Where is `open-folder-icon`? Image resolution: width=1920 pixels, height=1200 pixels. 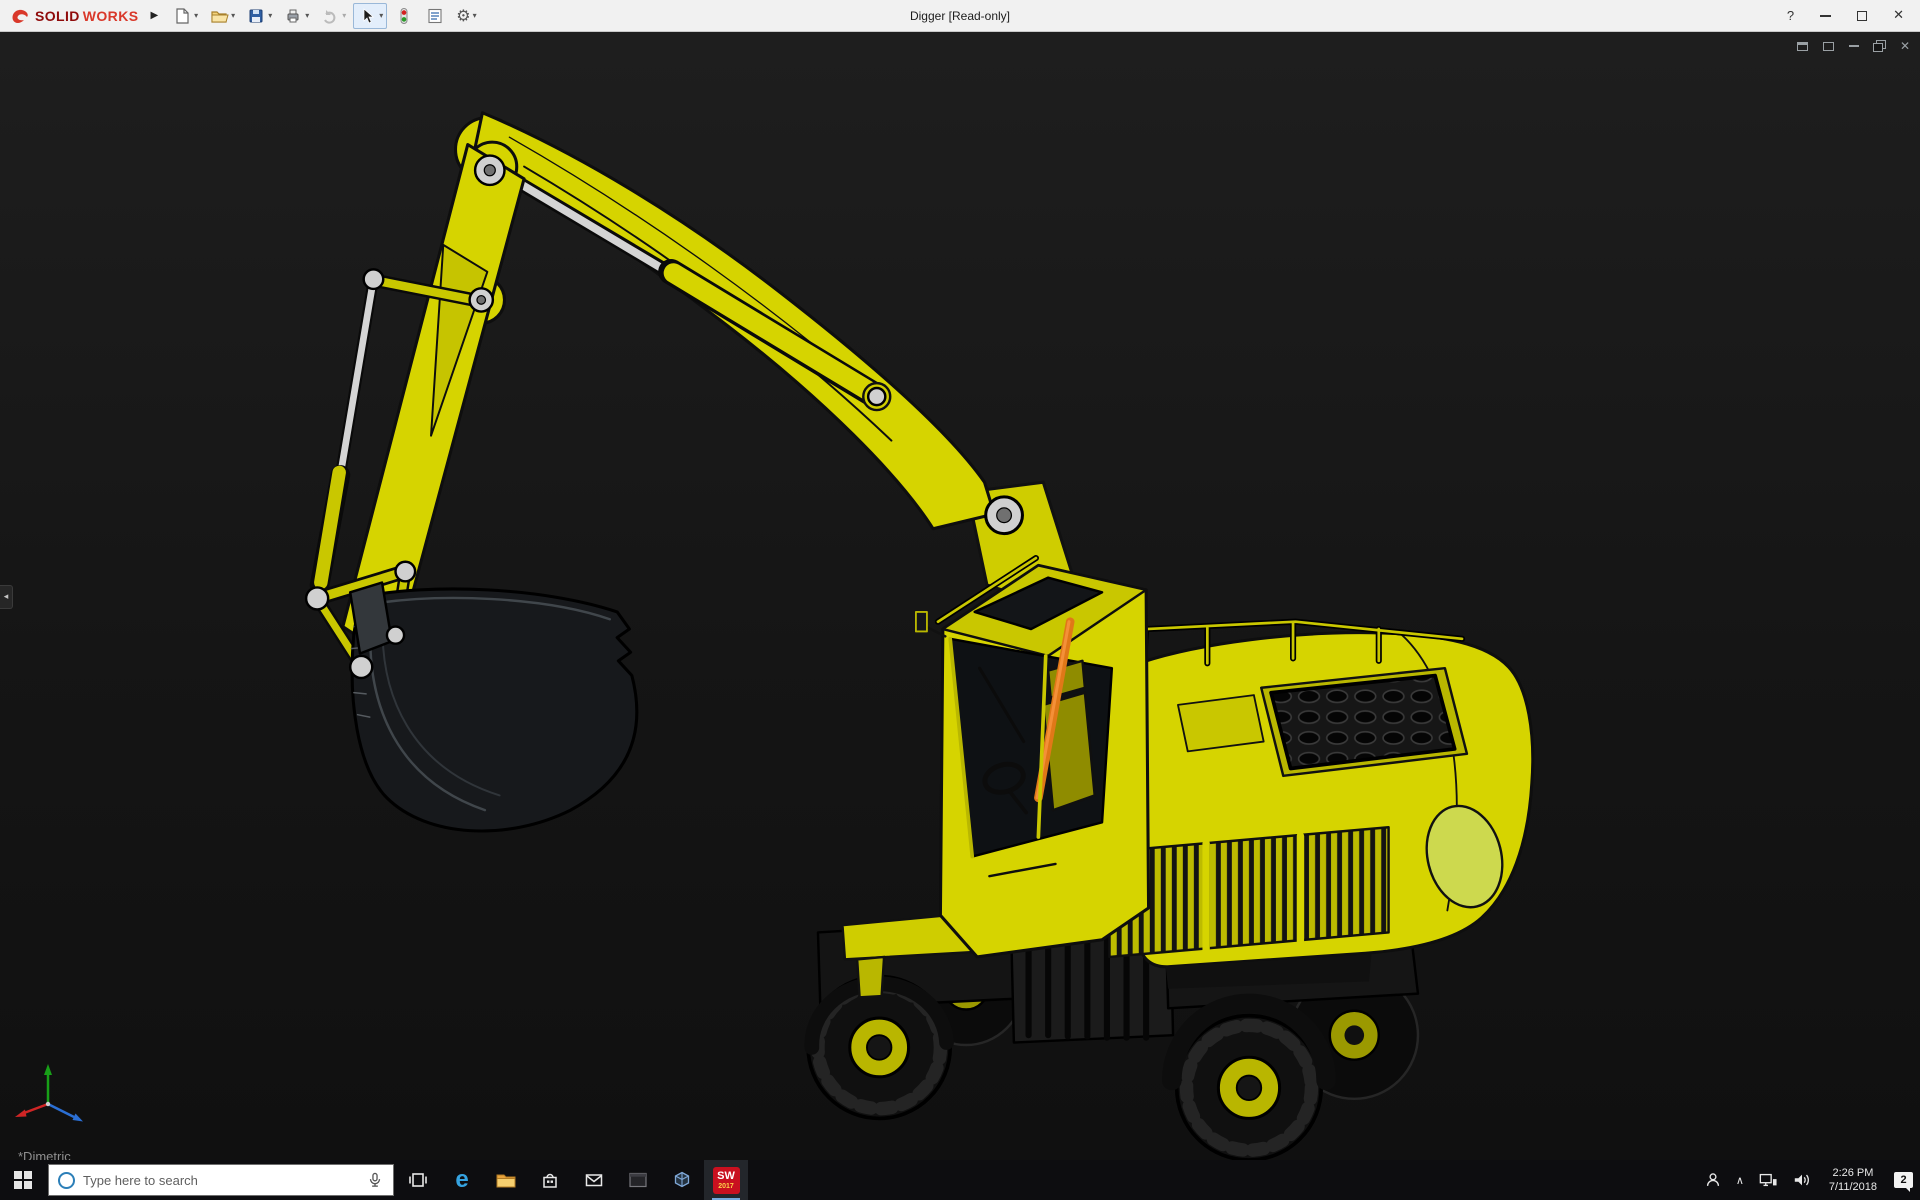 open-folder-icon is located at coordinates (220, 16).